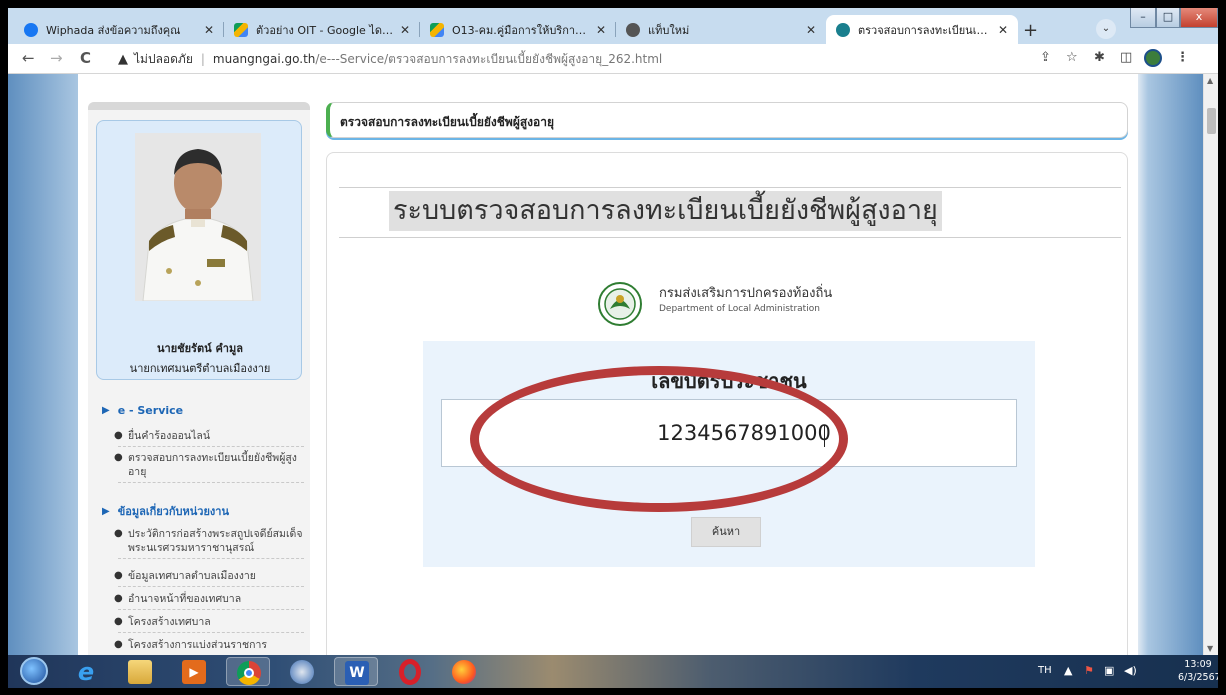 This screenshot has height=695, width=1226. I want to click on chrome-icon, so click(249, 673).